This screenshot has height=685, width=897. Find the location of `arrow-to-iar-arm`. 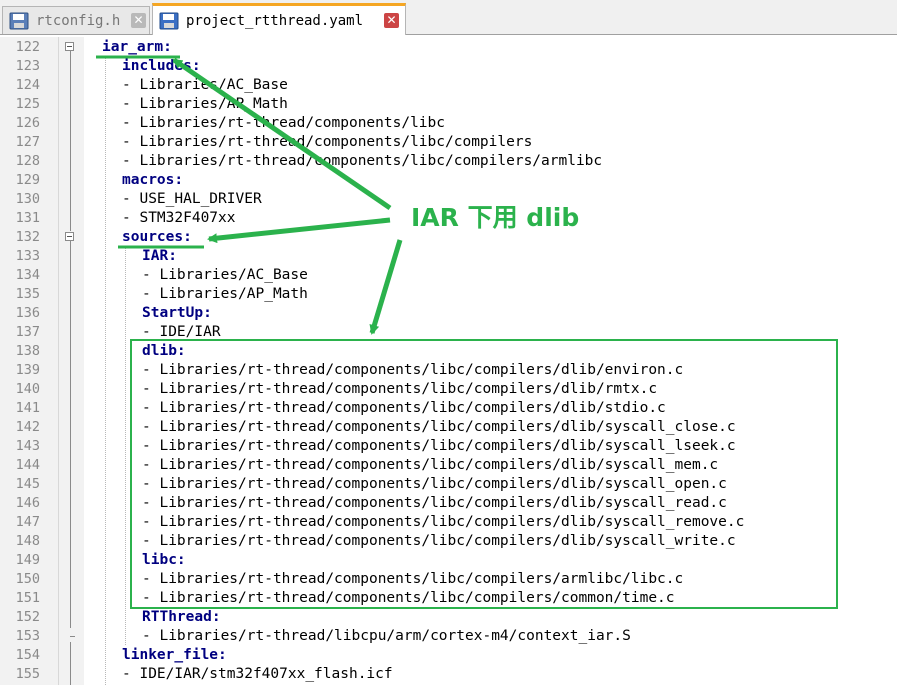

arrow-to-iar-arm is located at coordinates (282, 134).